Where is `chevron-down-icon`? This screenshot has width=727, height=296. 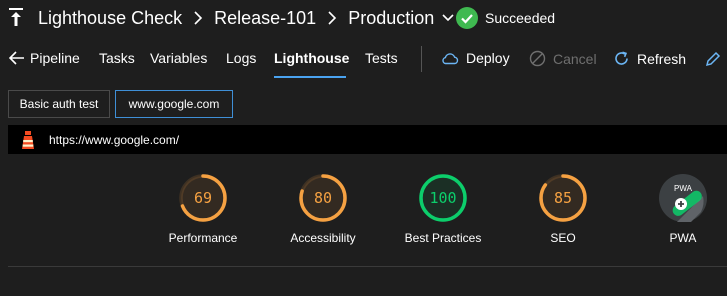
chevron-down-icon is located at coordinates (448, 18).